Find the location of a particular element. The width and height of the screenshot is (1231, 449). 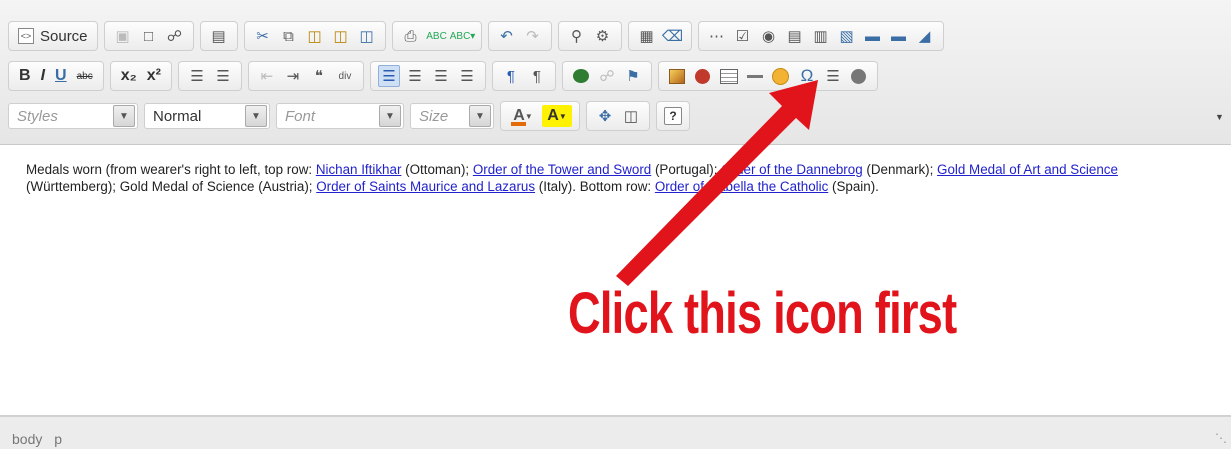

page-break-icon: ☰ is located at coordinates (833, 76).